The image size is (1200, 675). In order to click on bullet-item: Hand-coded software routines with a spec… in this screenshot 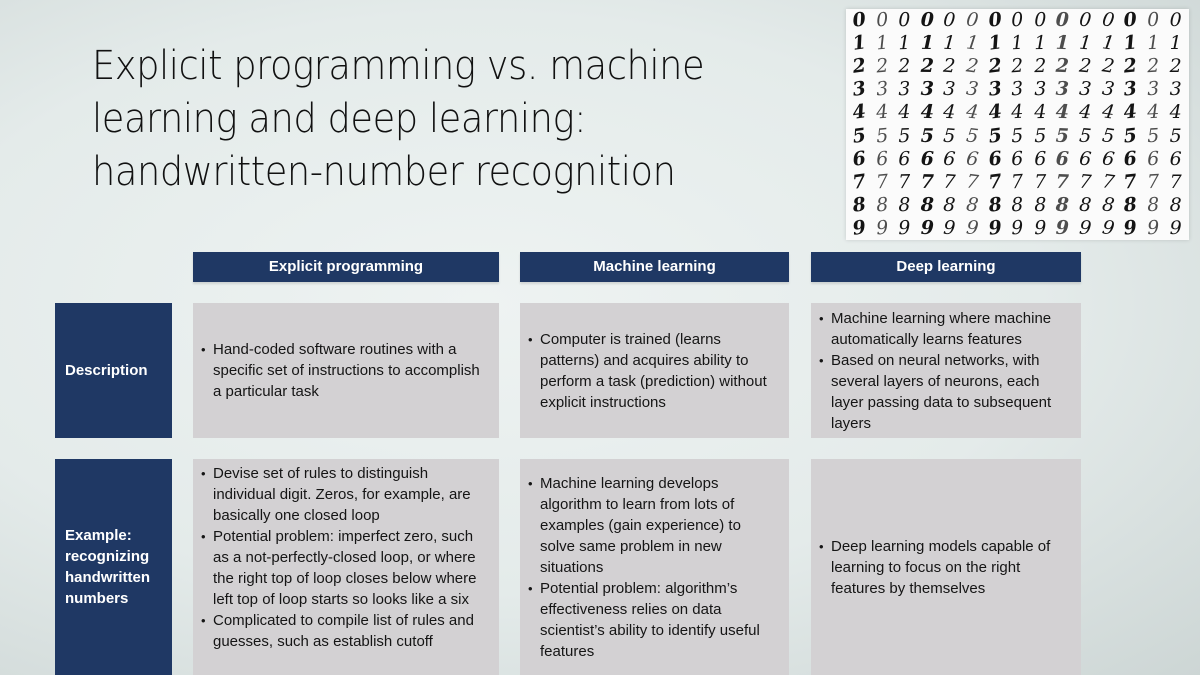, I will do `click(345, 370)`.